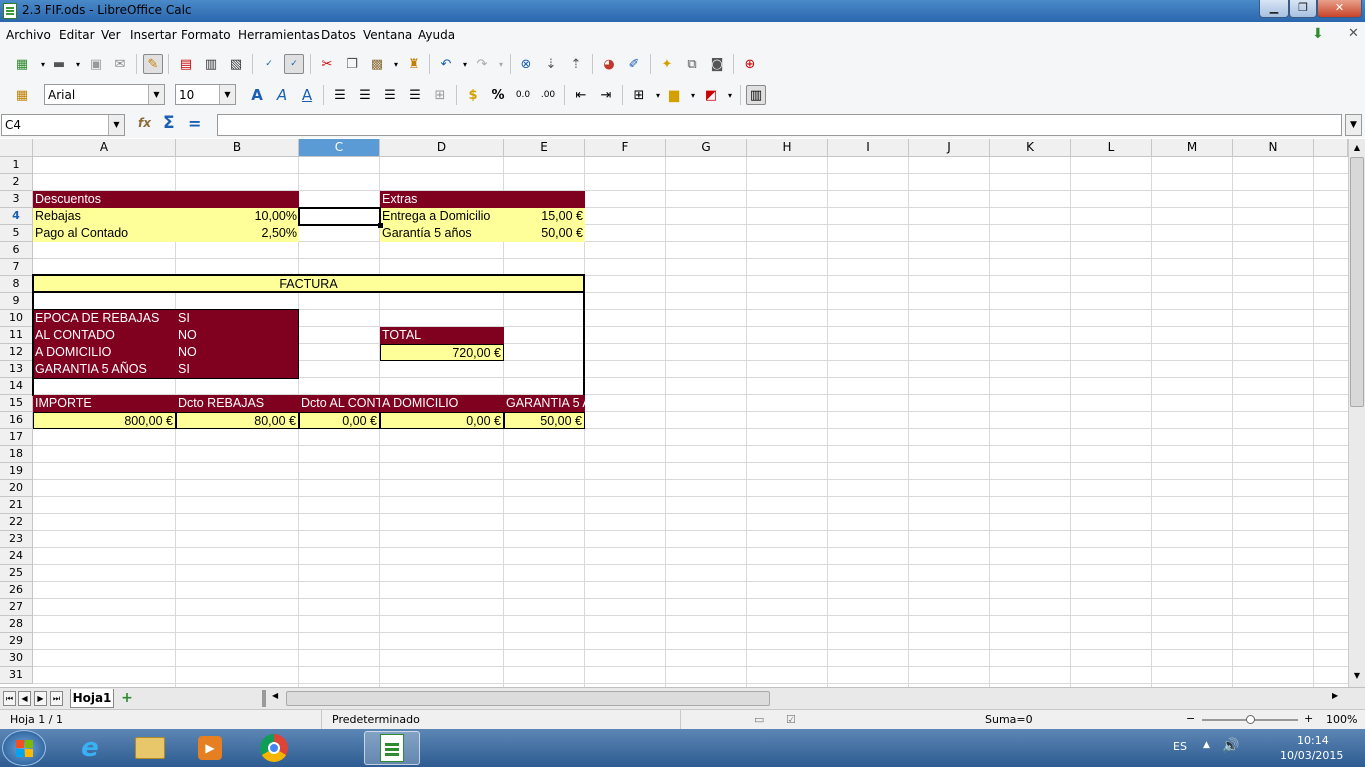  What do you see at coordinates (1274, 9) in the screenshot?
I see `minimize-button: ▁` at bounding box center [1274, 9].